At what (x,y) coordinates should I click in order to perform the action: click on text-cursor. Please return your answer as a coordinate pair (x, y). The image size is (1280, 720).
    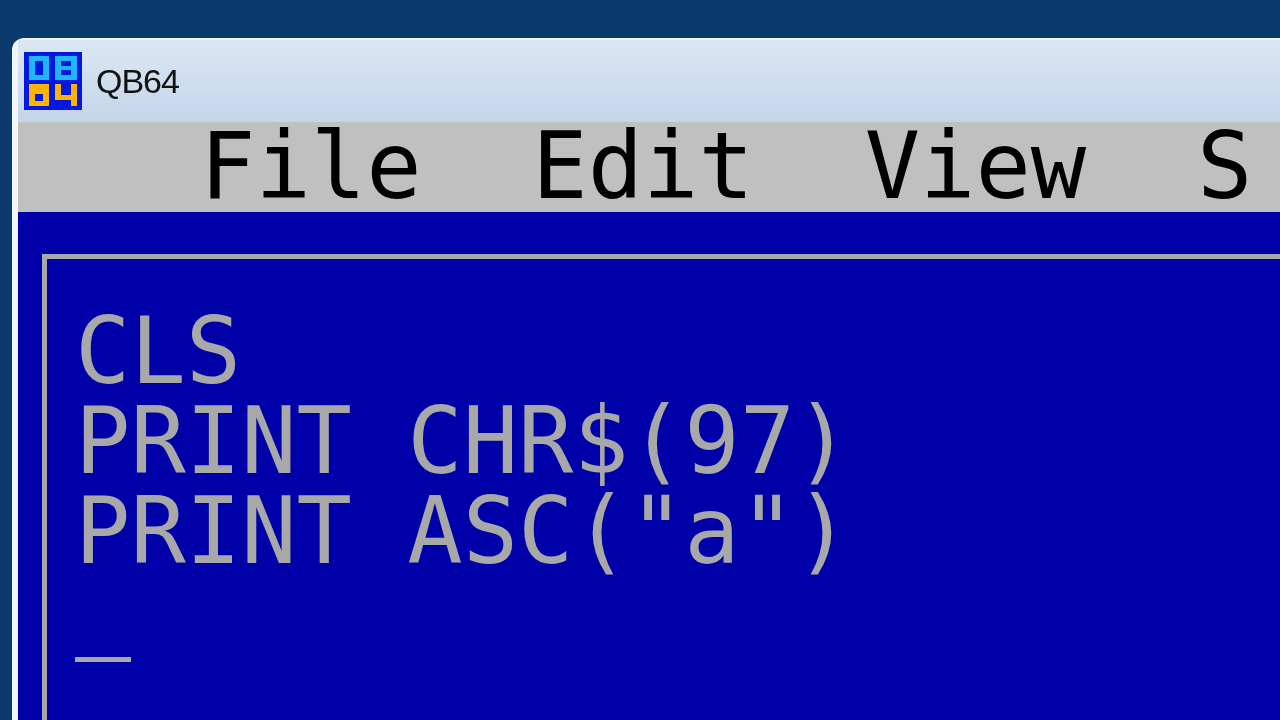
    Looking at the image, I should click on (103, 659).